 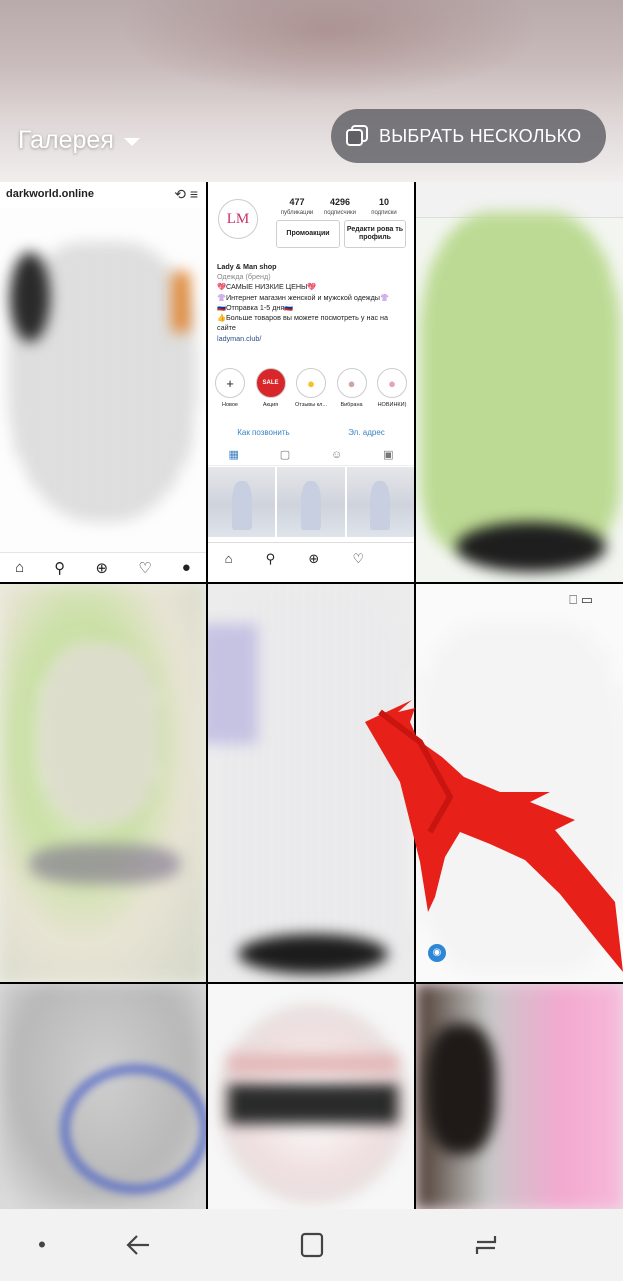 I want to click on gallery-title: Галерея, so click(x=66, y=139).